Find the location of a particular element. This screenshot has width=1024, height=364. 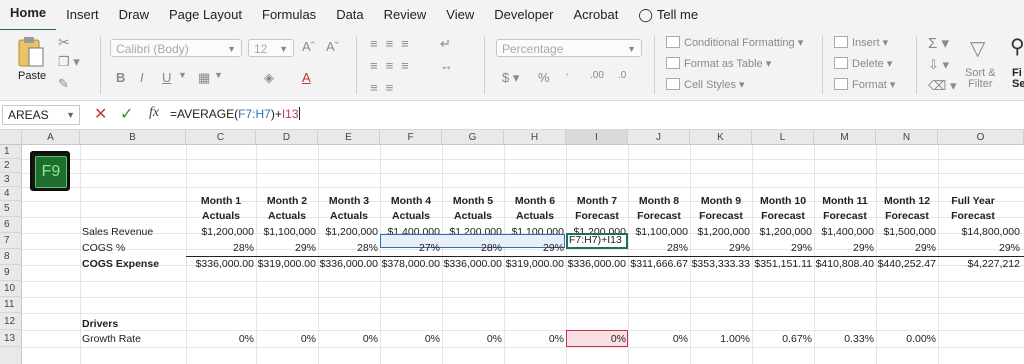

column-header: H is located at coordinates (535, 137).